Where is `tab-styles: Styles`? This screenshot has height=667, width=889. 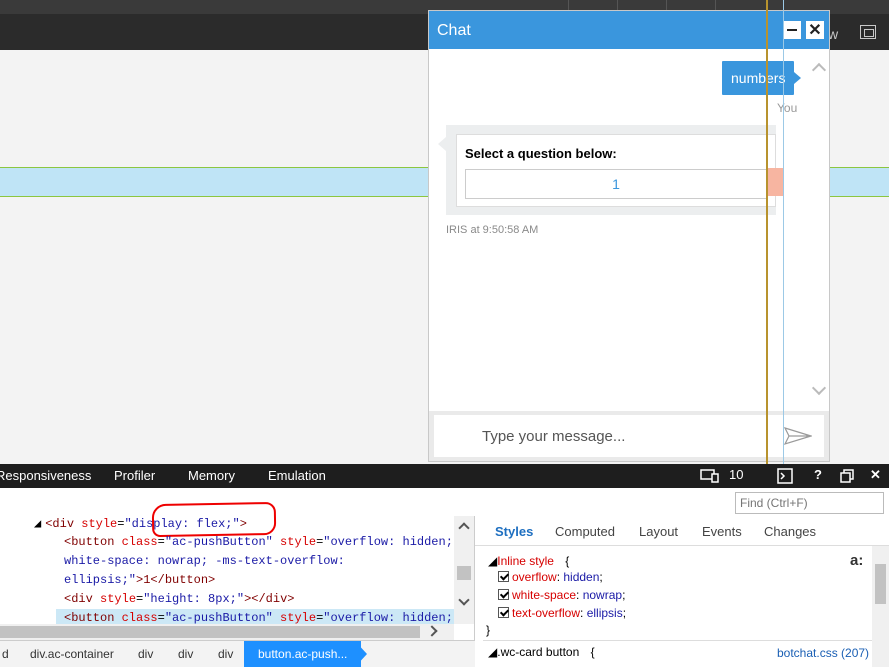 tab-styles: Styles is located at coordinates (514, 531).